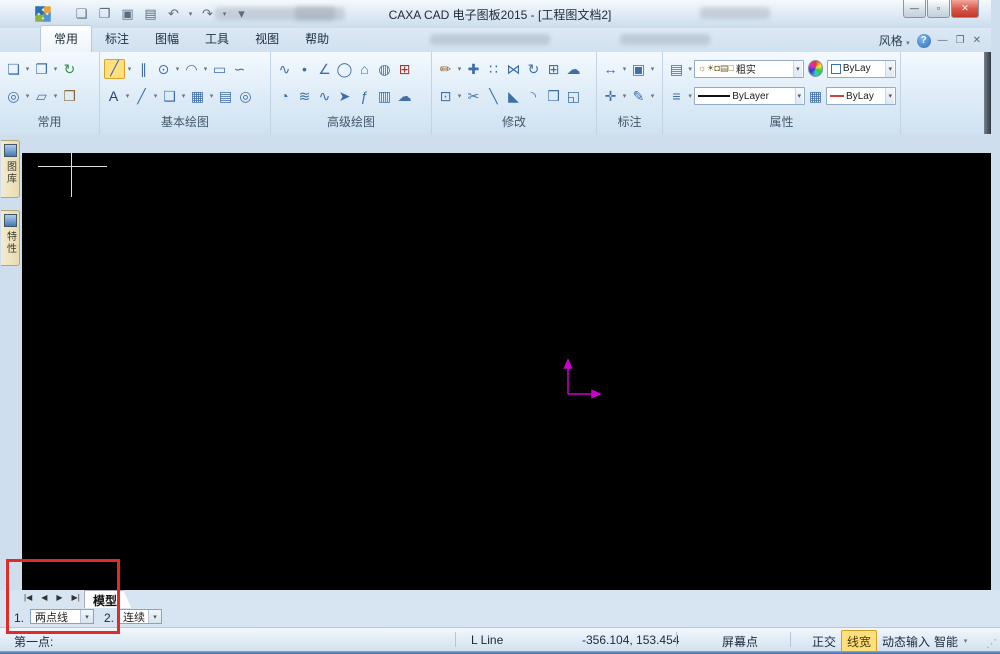 The height and width of the screenshot is (654, 1000). Describe the element at coordinates (652, 69) in the screenshot. I see `image-annotation-icon-dropdown: ▾` at that location.